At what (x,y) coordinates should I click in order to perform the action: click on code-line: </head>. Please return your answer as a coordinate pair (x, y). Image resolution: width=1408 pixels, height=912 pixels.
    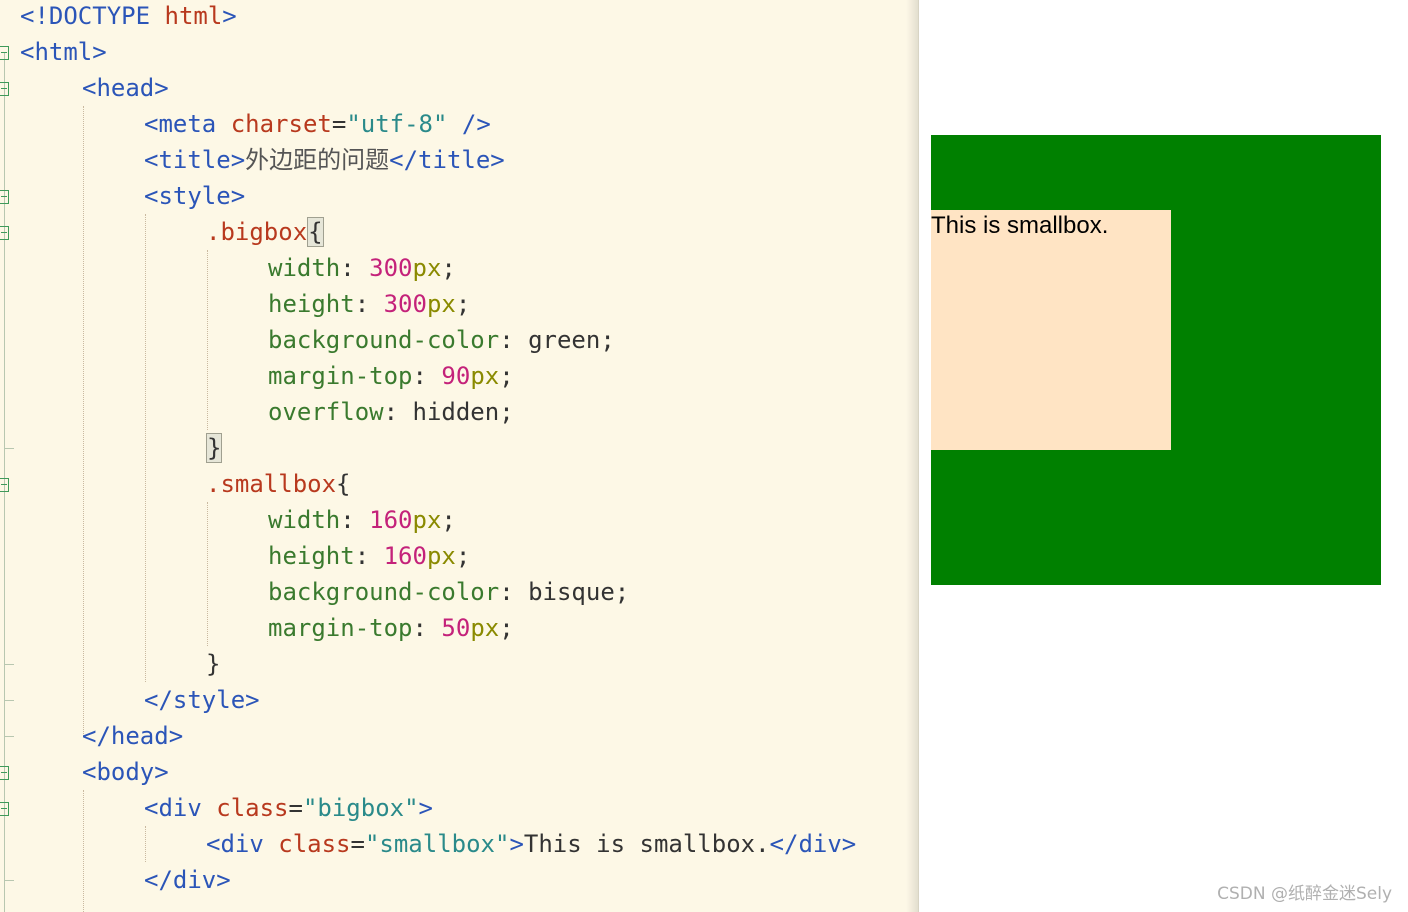
    Looking at the image, I should click on (459, 736).